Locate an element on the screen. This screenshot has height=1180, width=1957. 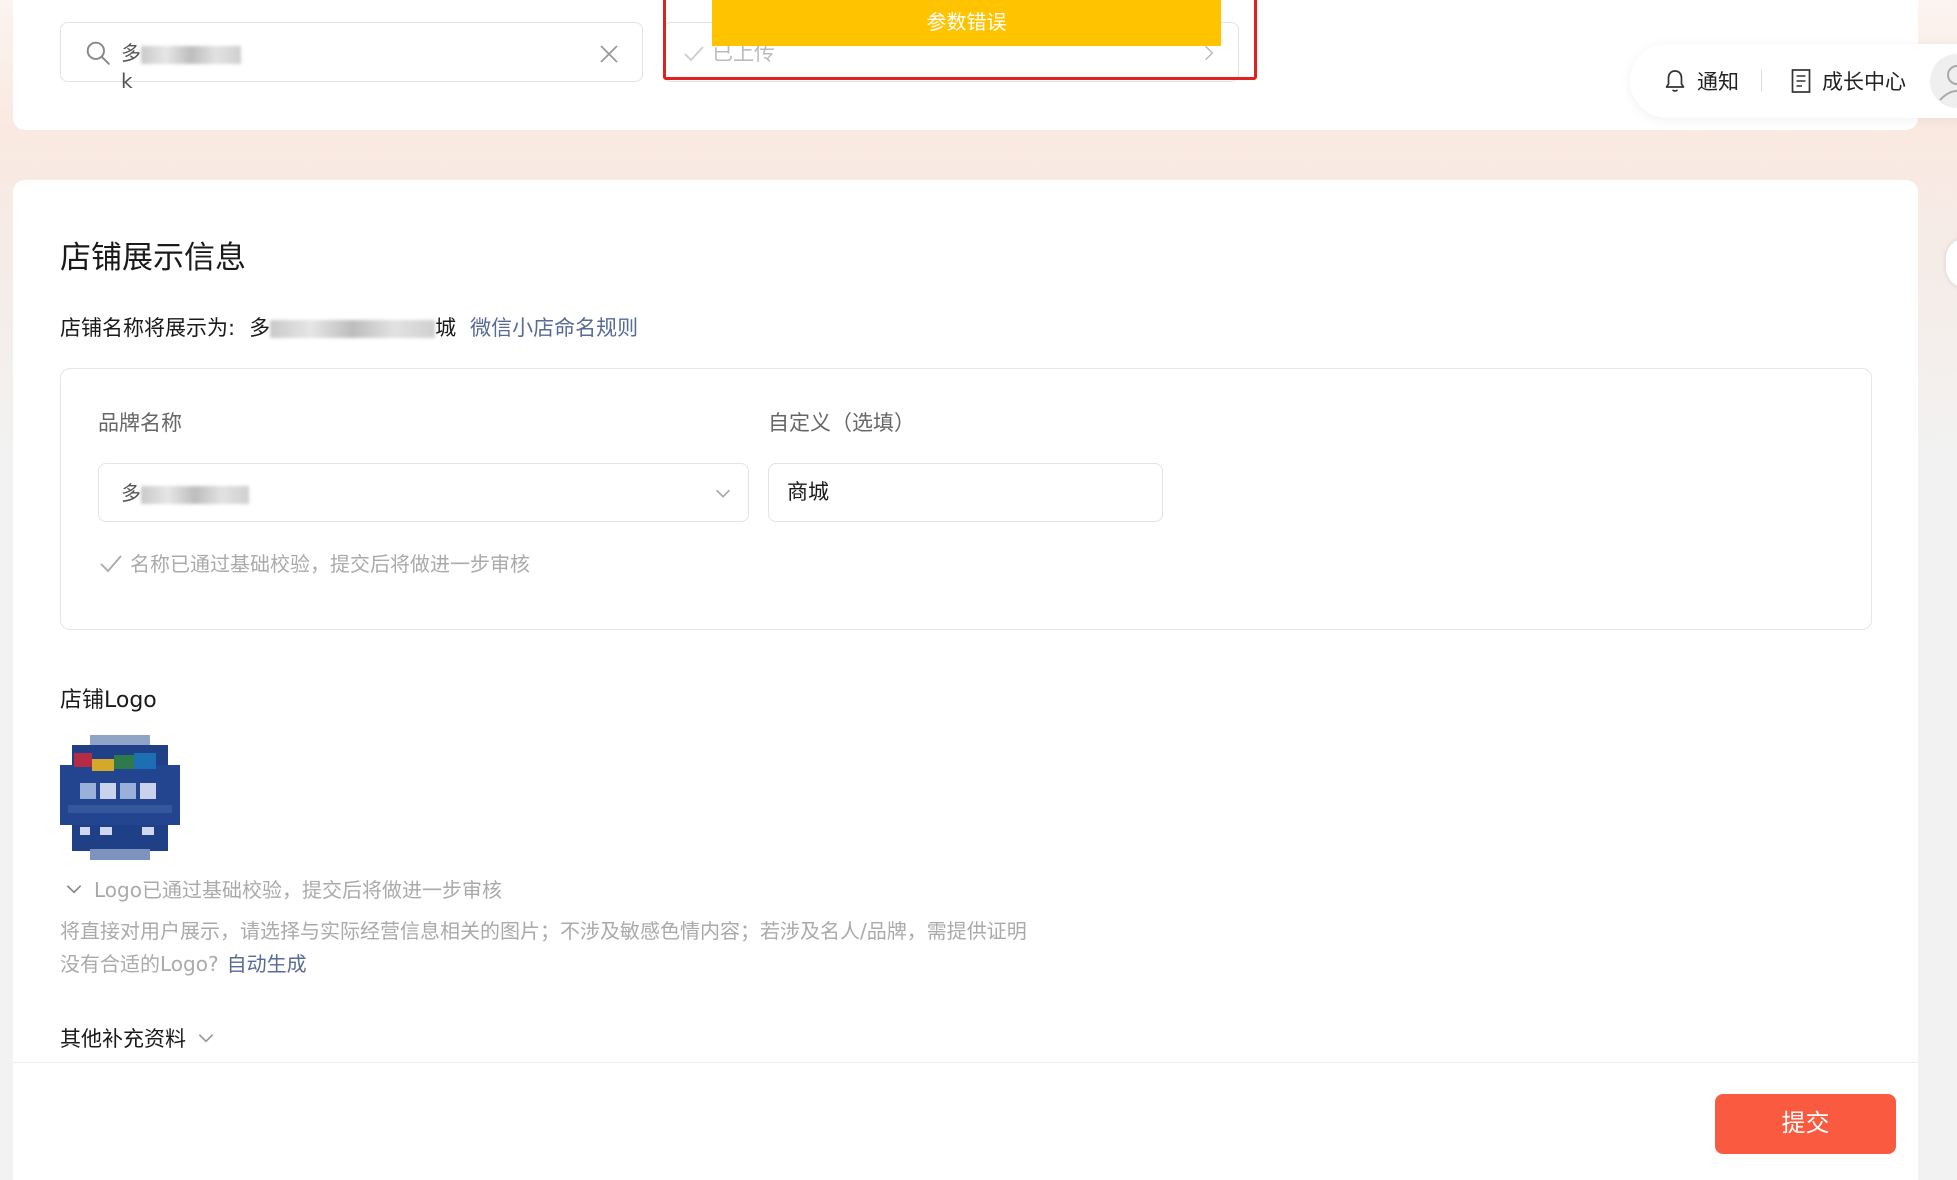
search-input: 多k is located at coordinates (351, 57).